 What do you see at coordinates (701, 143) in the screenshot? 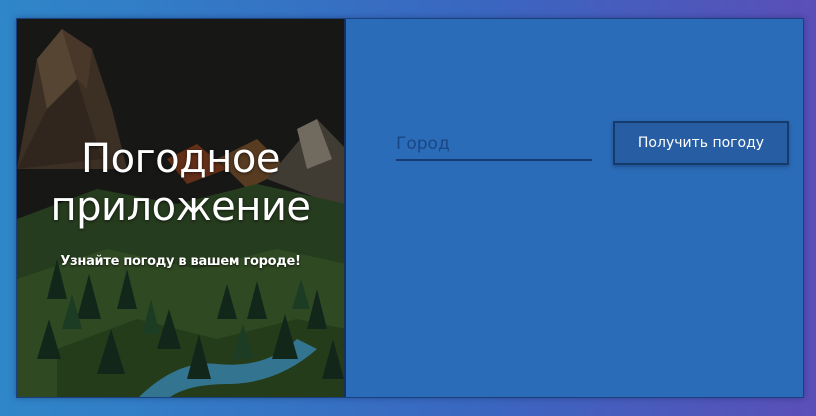
I see `get-weather-button: Получить погоду` at bounding box center [701, 143].